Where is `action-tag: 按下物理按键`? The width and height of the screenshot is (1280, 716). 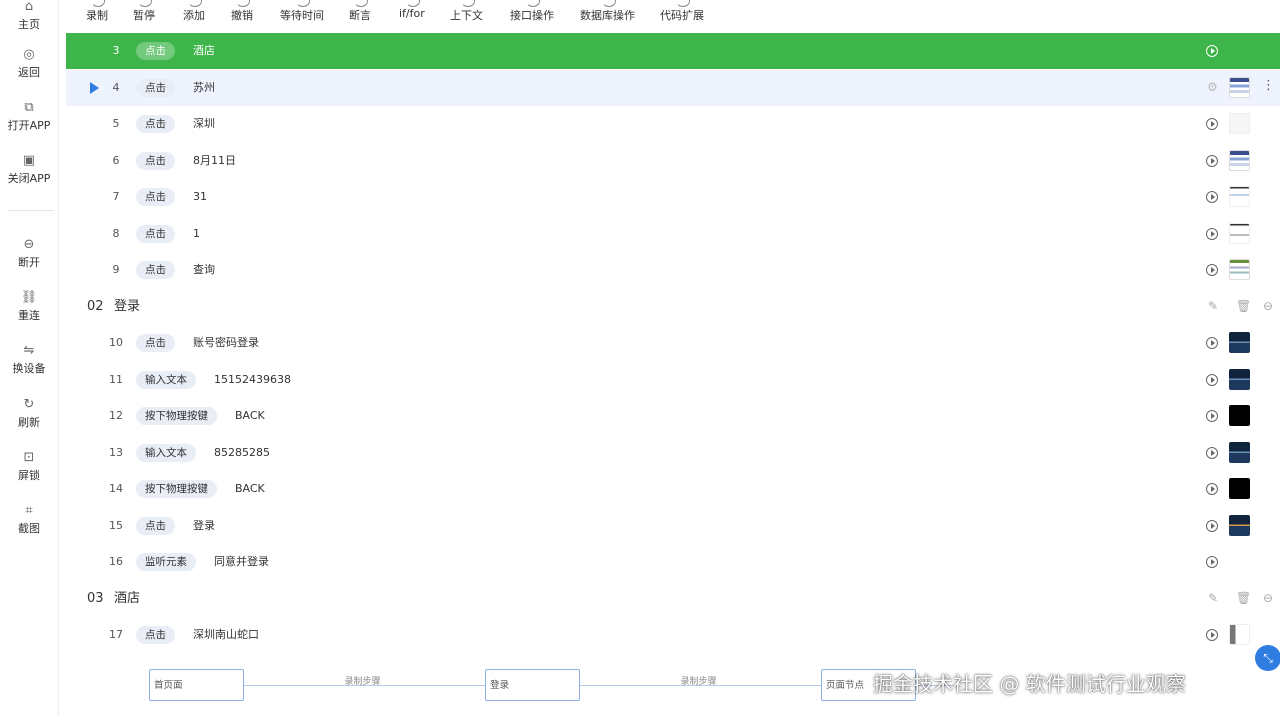
action-tag: 按下物理按键 is located at coordinates (176, 489).